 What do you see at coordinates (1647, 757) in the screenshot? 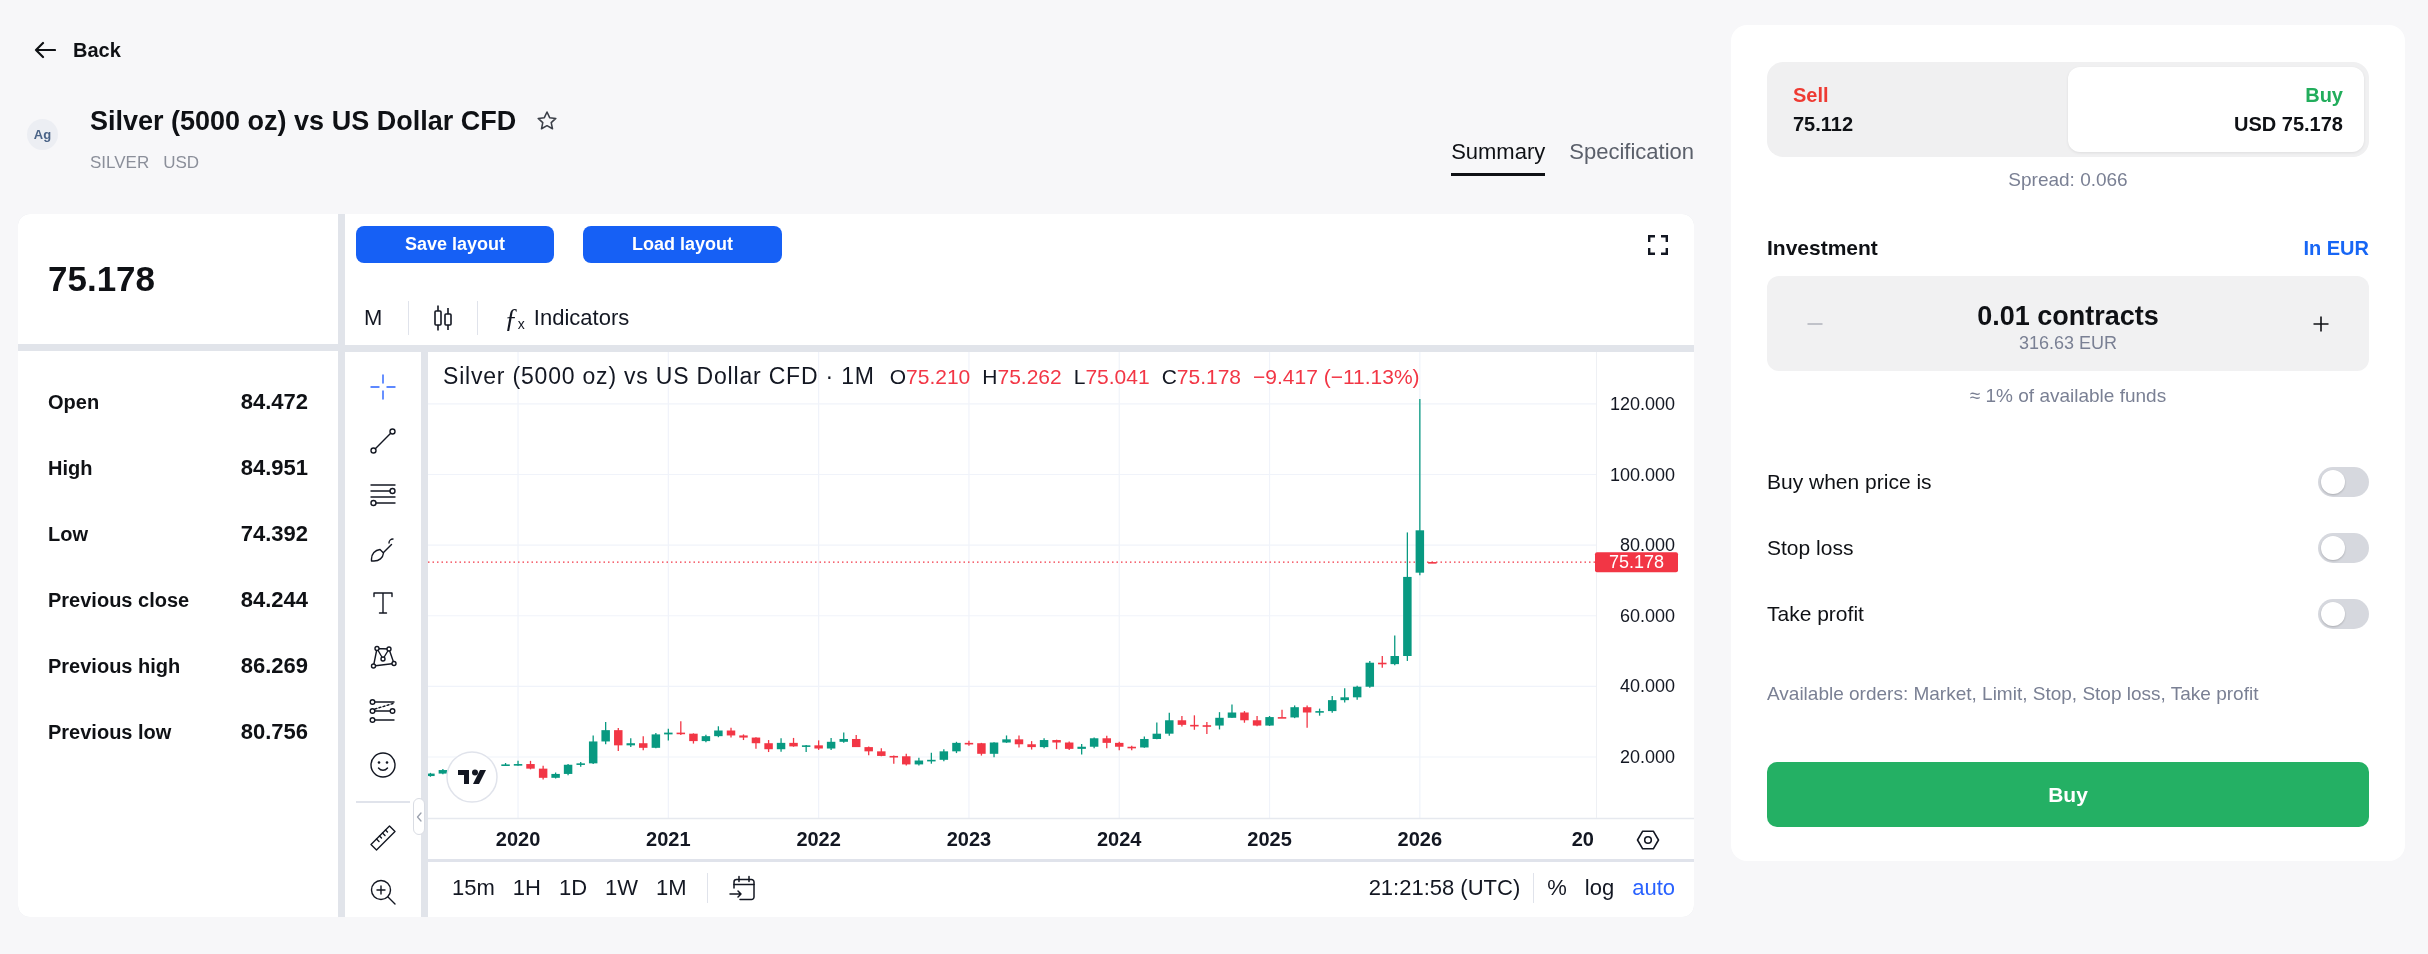
I see `price-axis-label: 20.000` at bounding box center [1647, 757].